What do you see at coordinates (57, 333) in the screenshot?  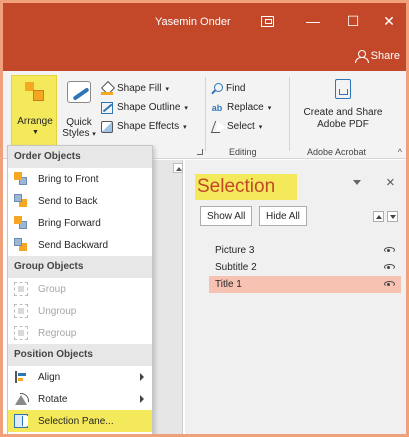 I see `regroup-label: Regroup` at bounding box center [57, 333].